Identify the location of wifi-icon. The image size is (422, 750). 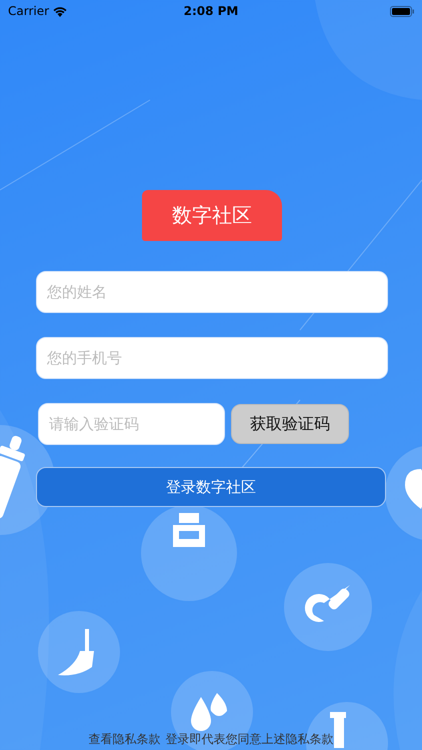
(60, 11).